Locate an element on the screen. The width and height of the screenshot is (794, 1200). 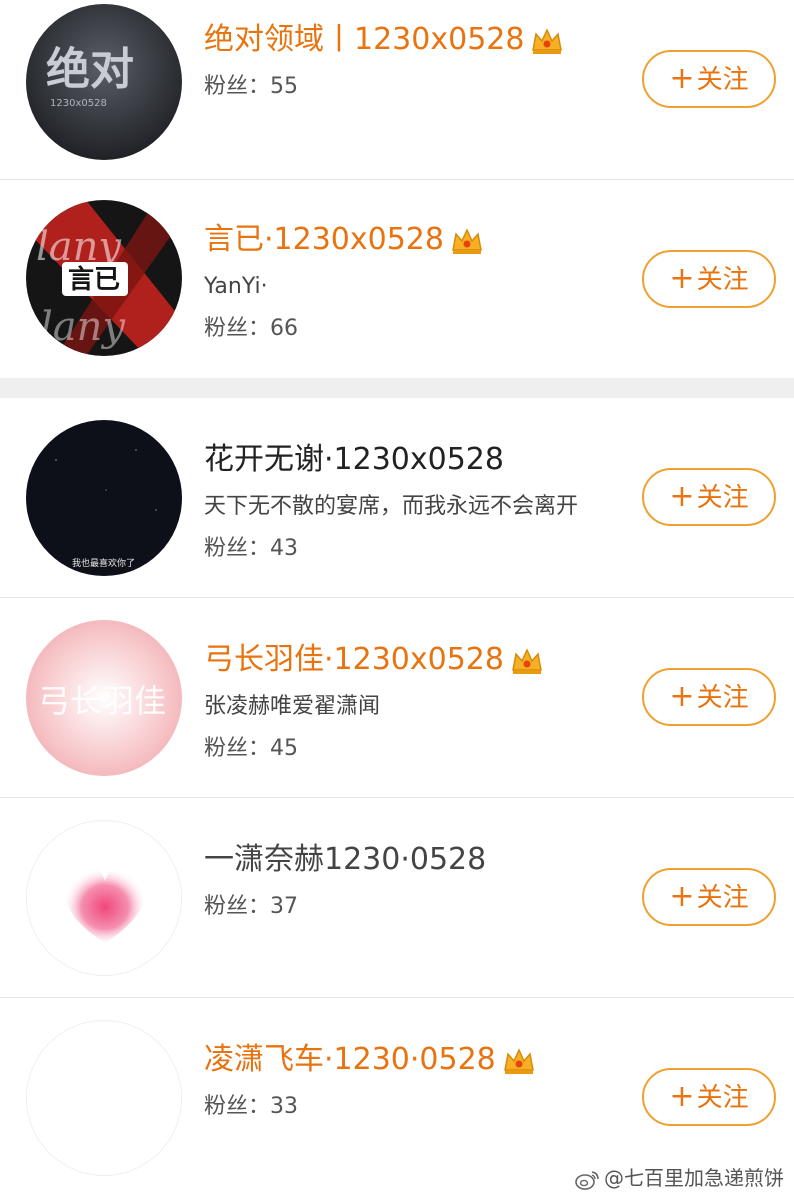
user-bio: YanYi· is located at coordinates (236, 286).